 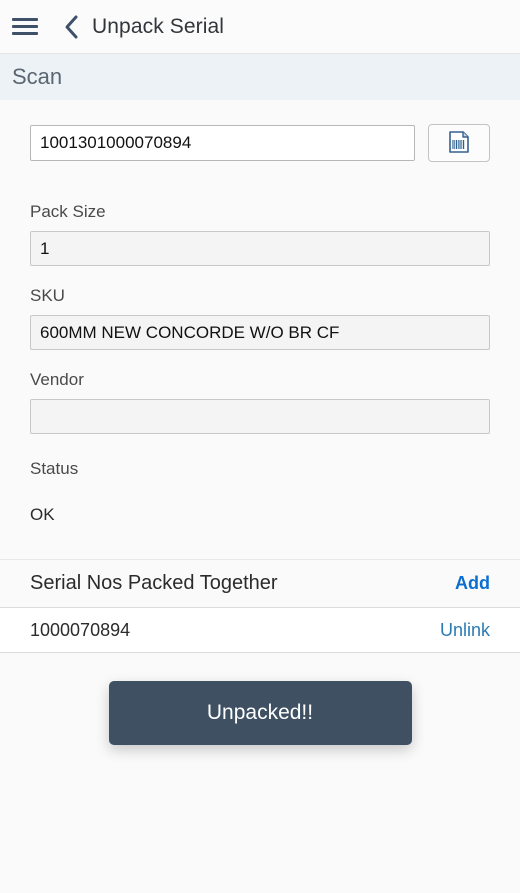 I want to click on status-value: OK, so click(x=42, y=514).